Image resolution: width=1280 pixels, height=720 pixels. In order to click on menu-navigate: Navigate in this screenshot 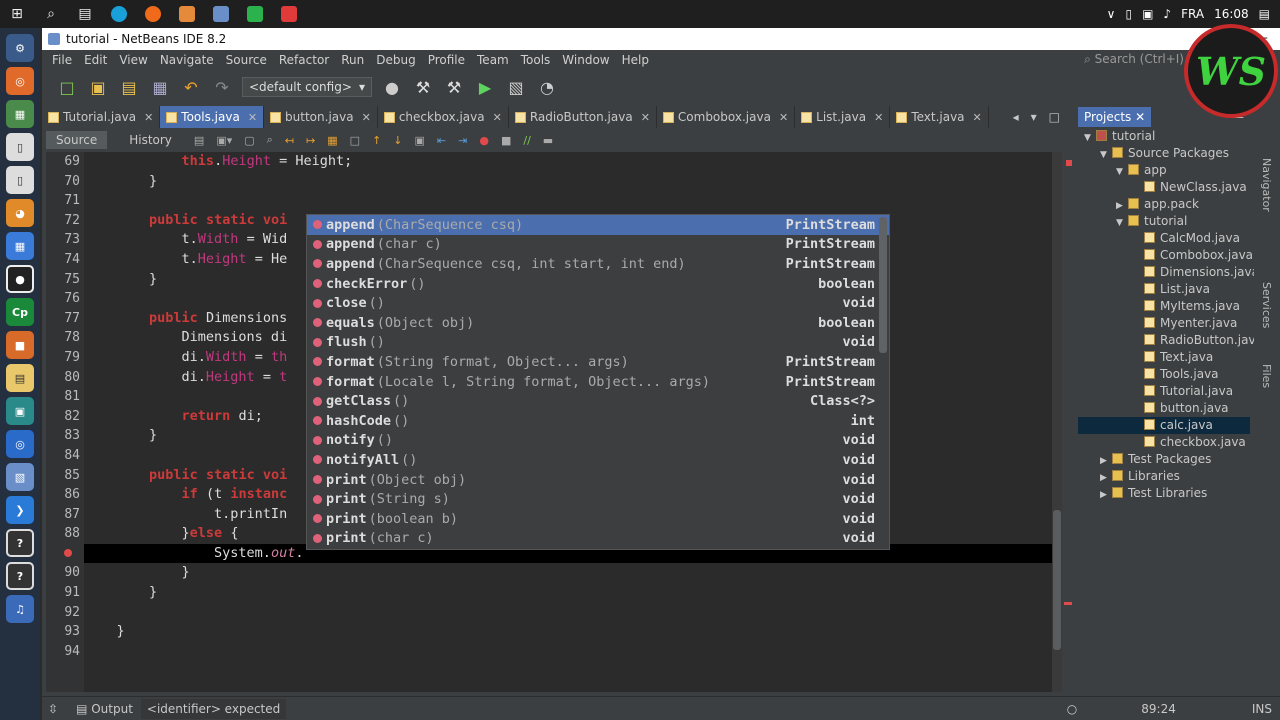, I will do `click(187, 60)`.